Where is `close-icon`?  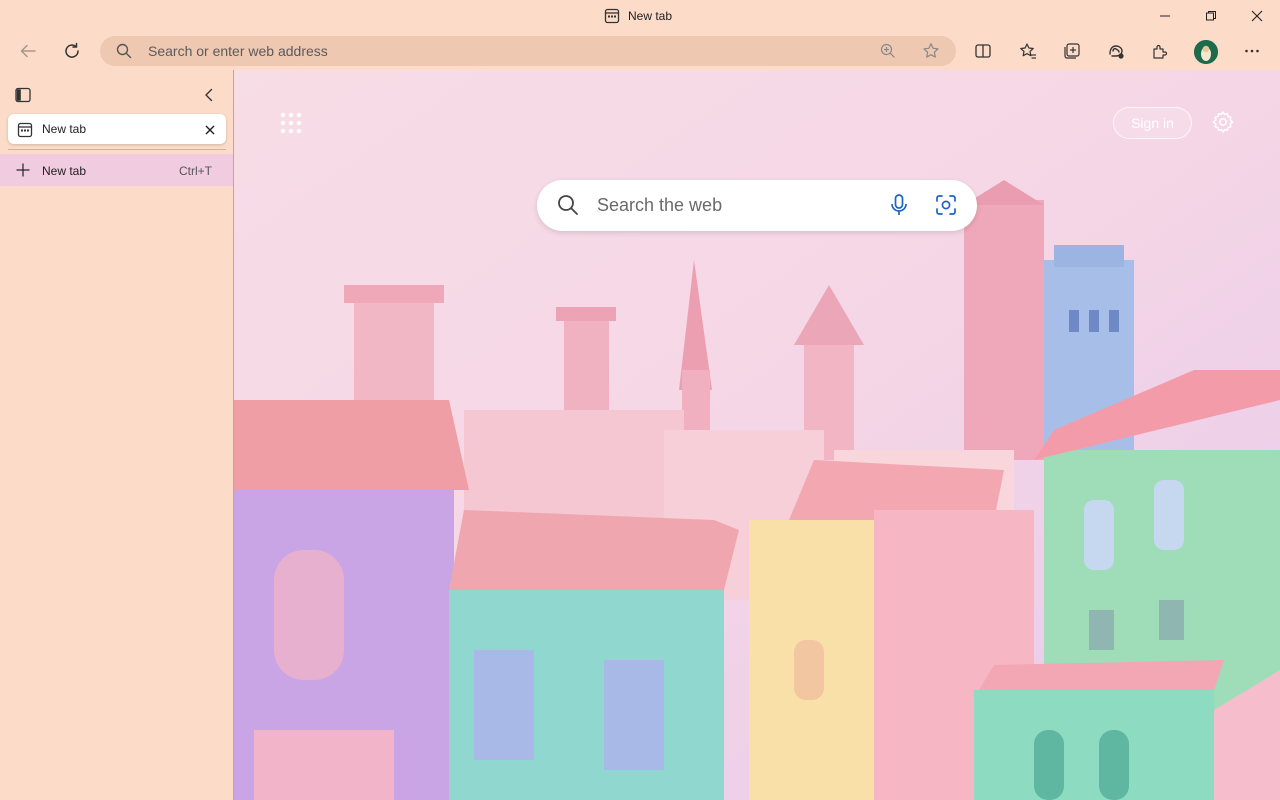 close-icon is located at coordinates (1257, 16).